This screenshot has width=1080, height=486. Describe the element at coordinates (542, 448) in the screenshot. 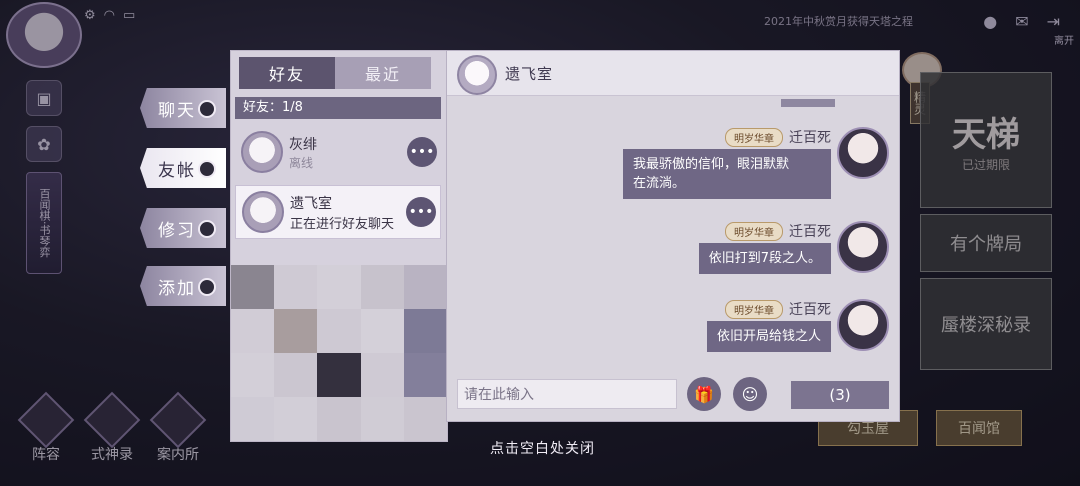

I see `close-hint: 点击空白处关闭` at that location.